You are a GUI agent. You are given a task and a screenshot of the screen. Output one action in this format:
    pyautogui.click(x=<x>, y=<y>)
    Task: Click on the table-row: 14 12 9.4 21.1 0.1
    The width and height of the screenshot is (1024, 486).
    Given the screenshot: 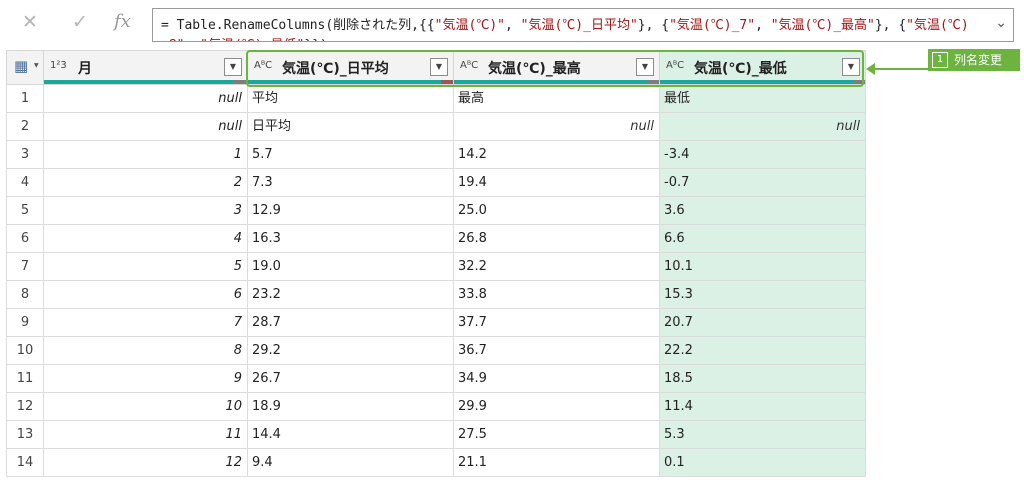 What is the action you would take?
    pyautogui.click(x=436, y=463)
    